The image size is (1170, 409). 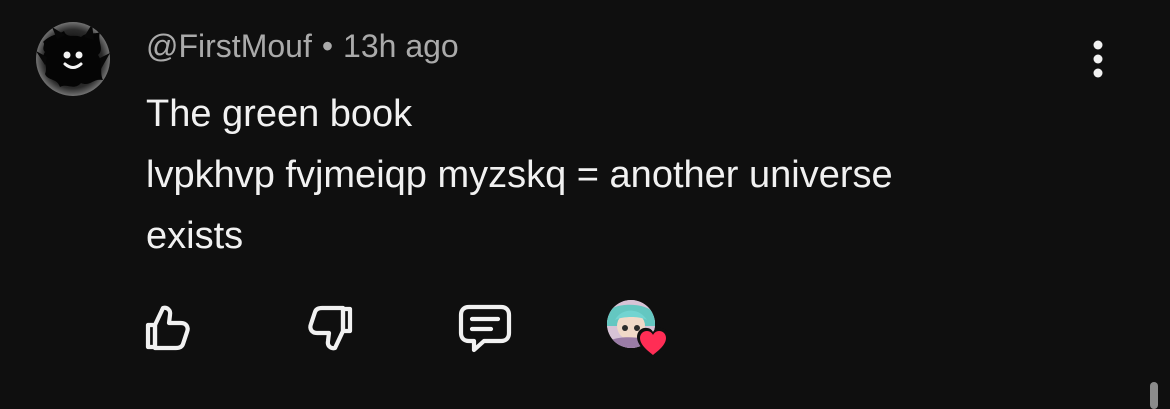 I want to click on thumbs-down-icon, so click(x=330, y=328).